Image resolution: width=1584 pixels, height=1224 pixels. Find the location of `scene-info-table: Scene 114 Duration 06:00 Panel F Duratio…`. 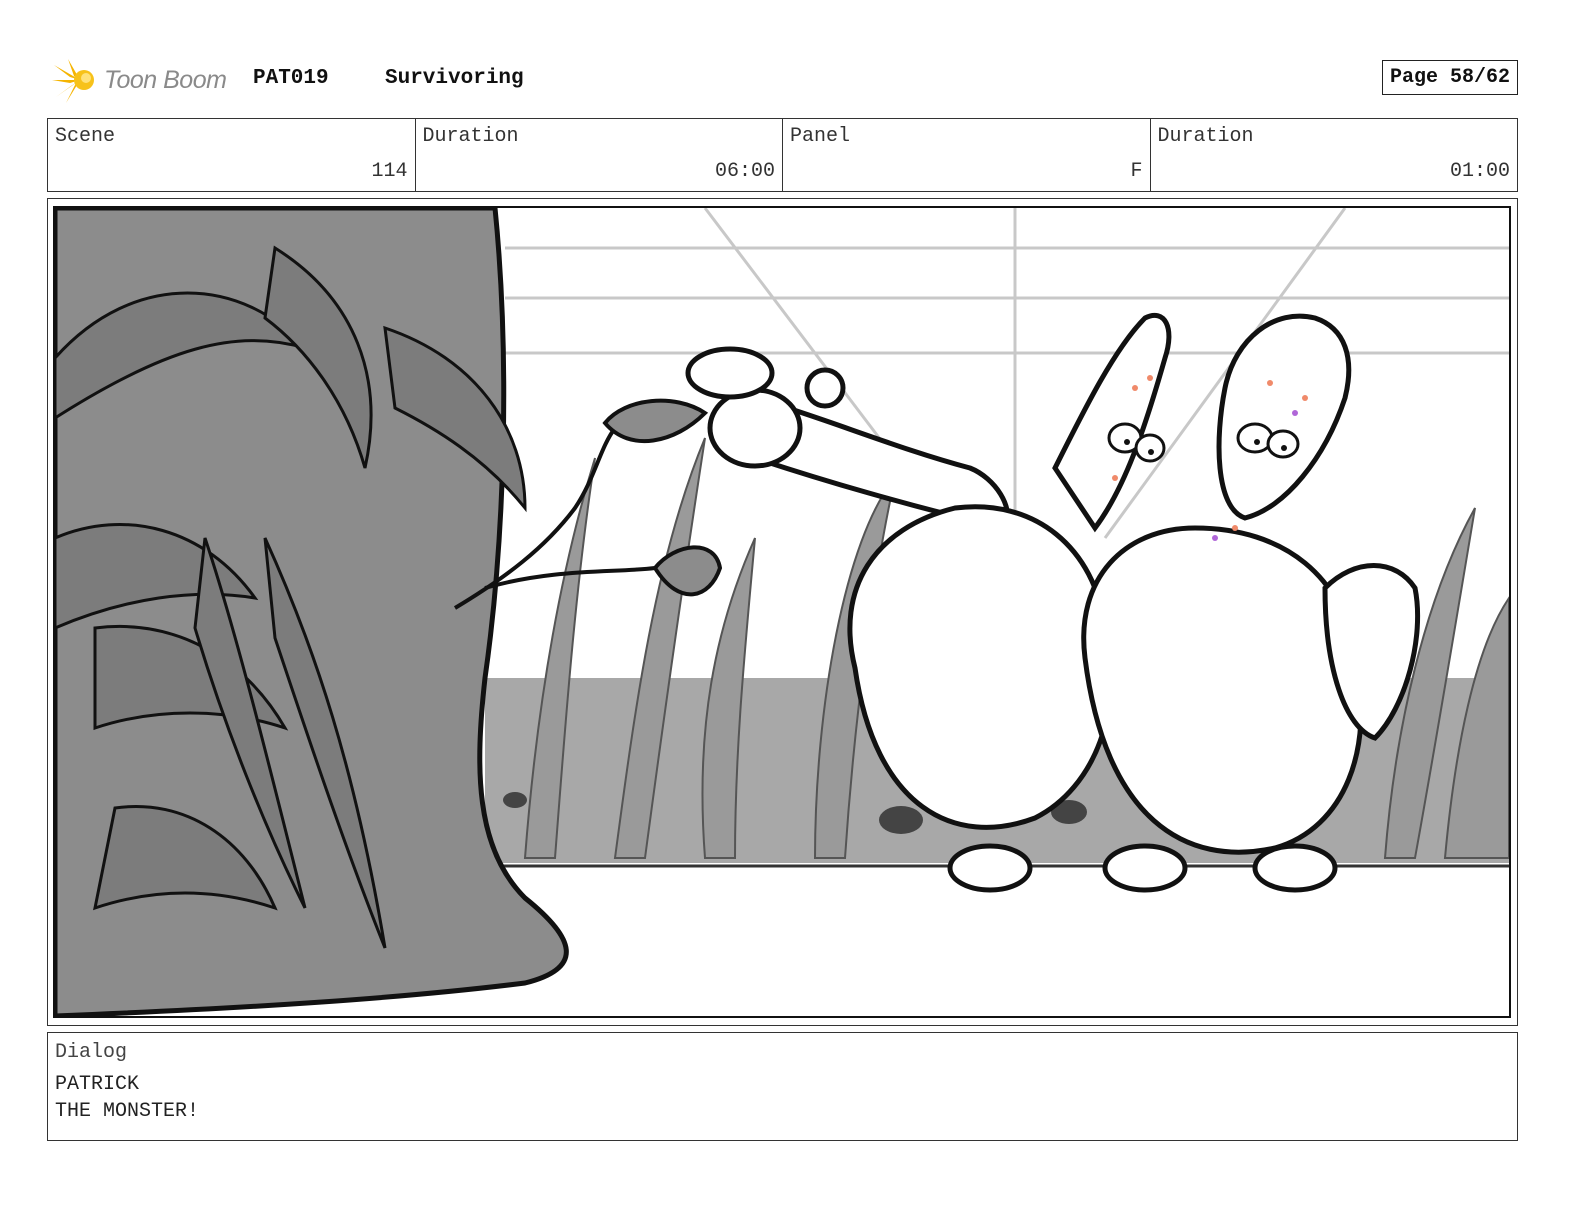

scene-info-table: Scene 114 Duration 06:00 Panel F Duratio… is located at coordinates (782, 155).